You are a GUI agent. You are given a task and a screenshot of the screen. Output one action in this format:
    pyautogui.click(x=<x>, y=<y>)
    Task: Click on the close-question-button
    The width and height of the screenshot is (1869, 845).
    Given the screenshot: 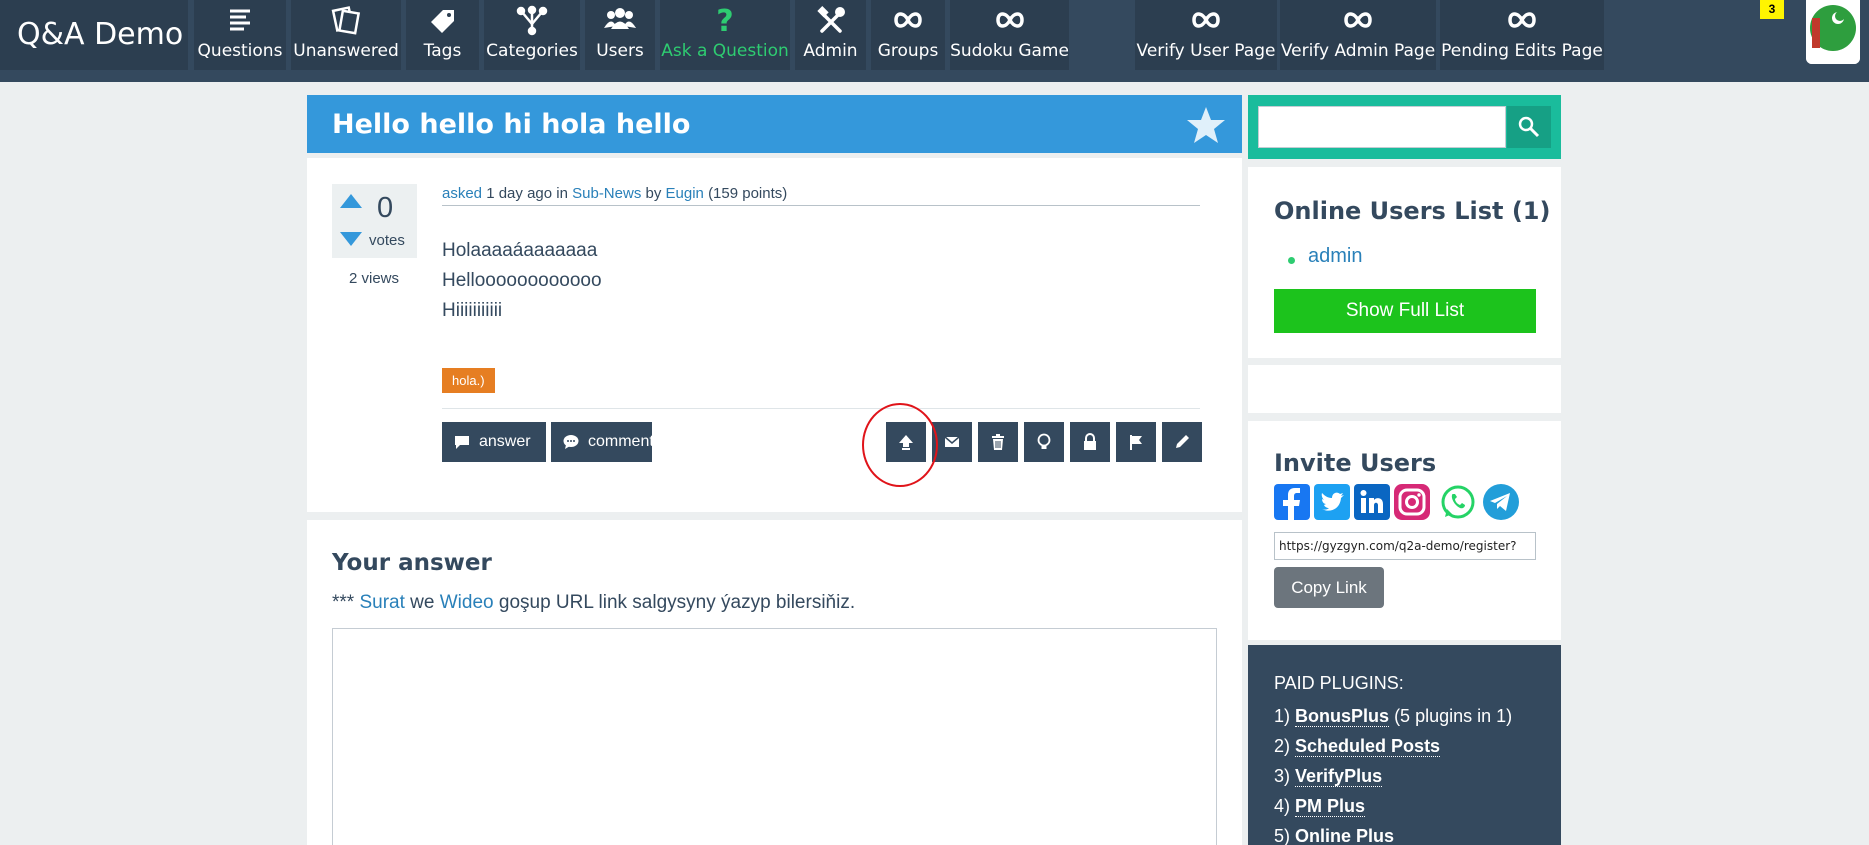 What is the action you would take?
    pyautogui.click(x=1090, y=442)
    